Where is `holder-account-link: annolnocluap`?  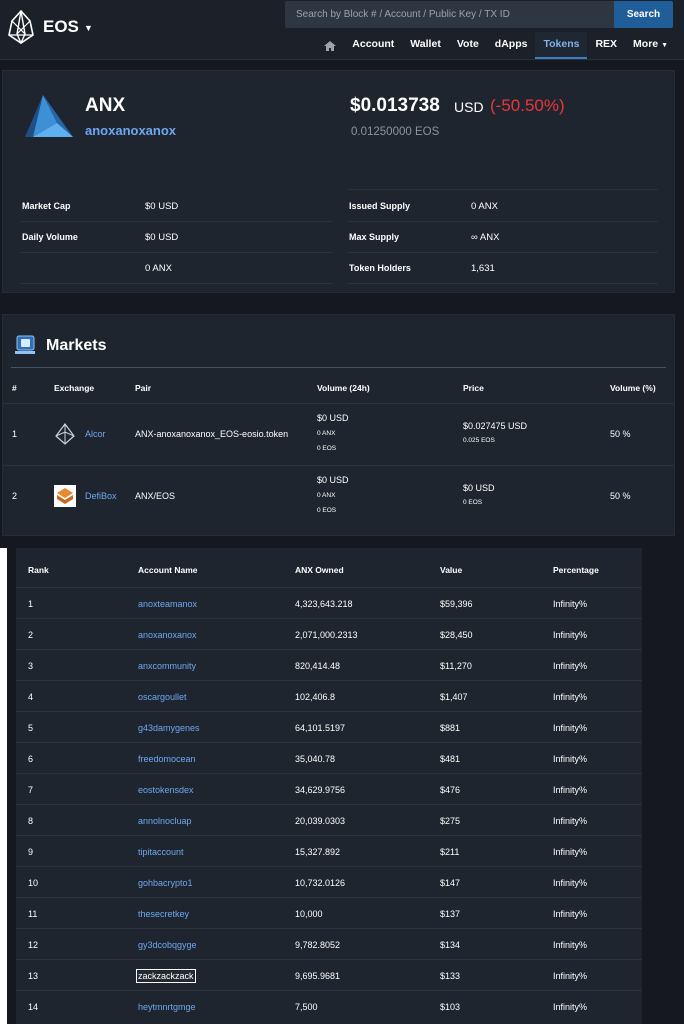 holder-account-link: annolnocluap is located at coordinates (165, 821).